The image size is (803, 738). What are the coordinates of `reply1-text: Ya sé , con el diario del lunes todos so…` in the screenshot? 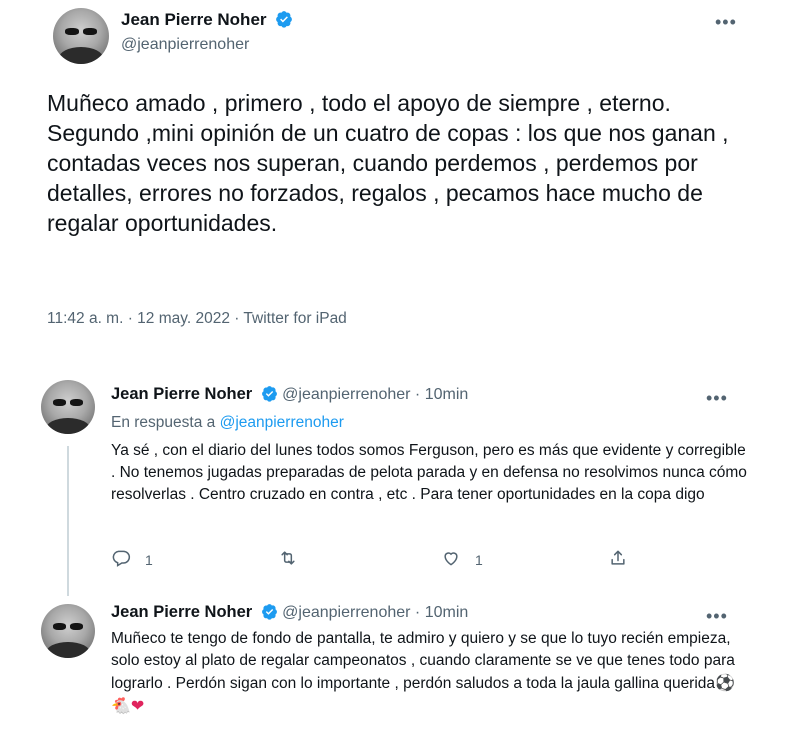 It's located at (429, 472).